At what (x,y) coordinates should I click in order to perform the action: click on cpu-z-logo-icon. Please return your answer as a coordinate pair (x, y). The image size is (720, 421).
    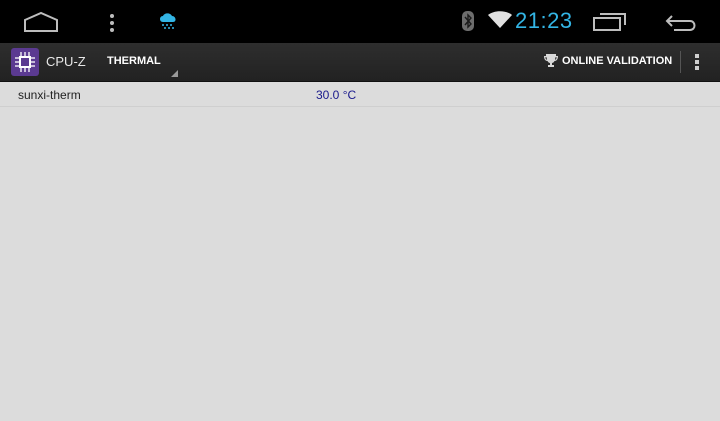
    Looking at the image, I should click on (25, 62).